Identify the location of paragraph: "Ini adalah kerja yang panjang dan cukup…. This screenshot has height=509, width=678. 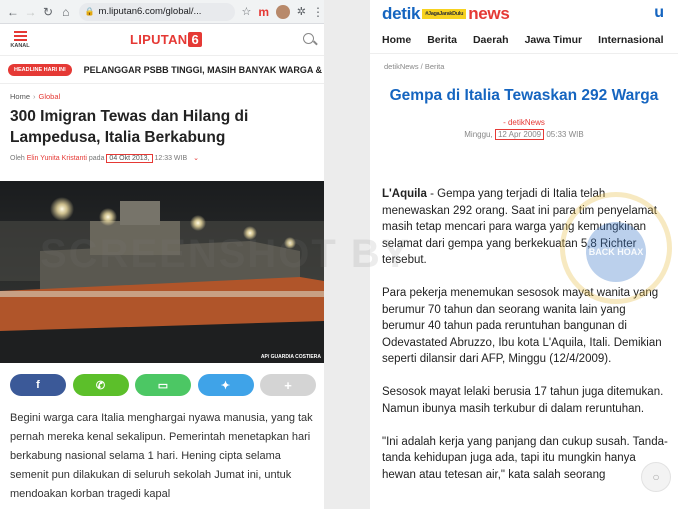
(525, 458).